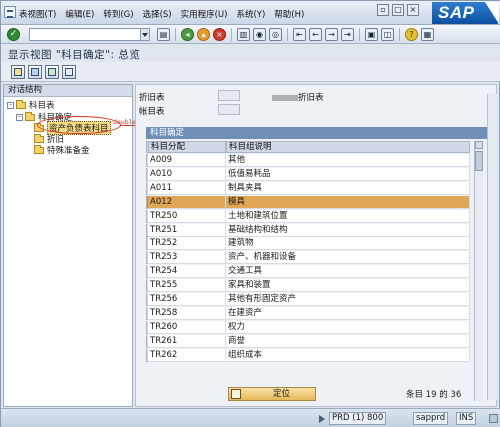  Describe the element at coordinates (311, 98) in the screenshot. I see `depreciation-chart-desc-text: 折旧表` at that location.